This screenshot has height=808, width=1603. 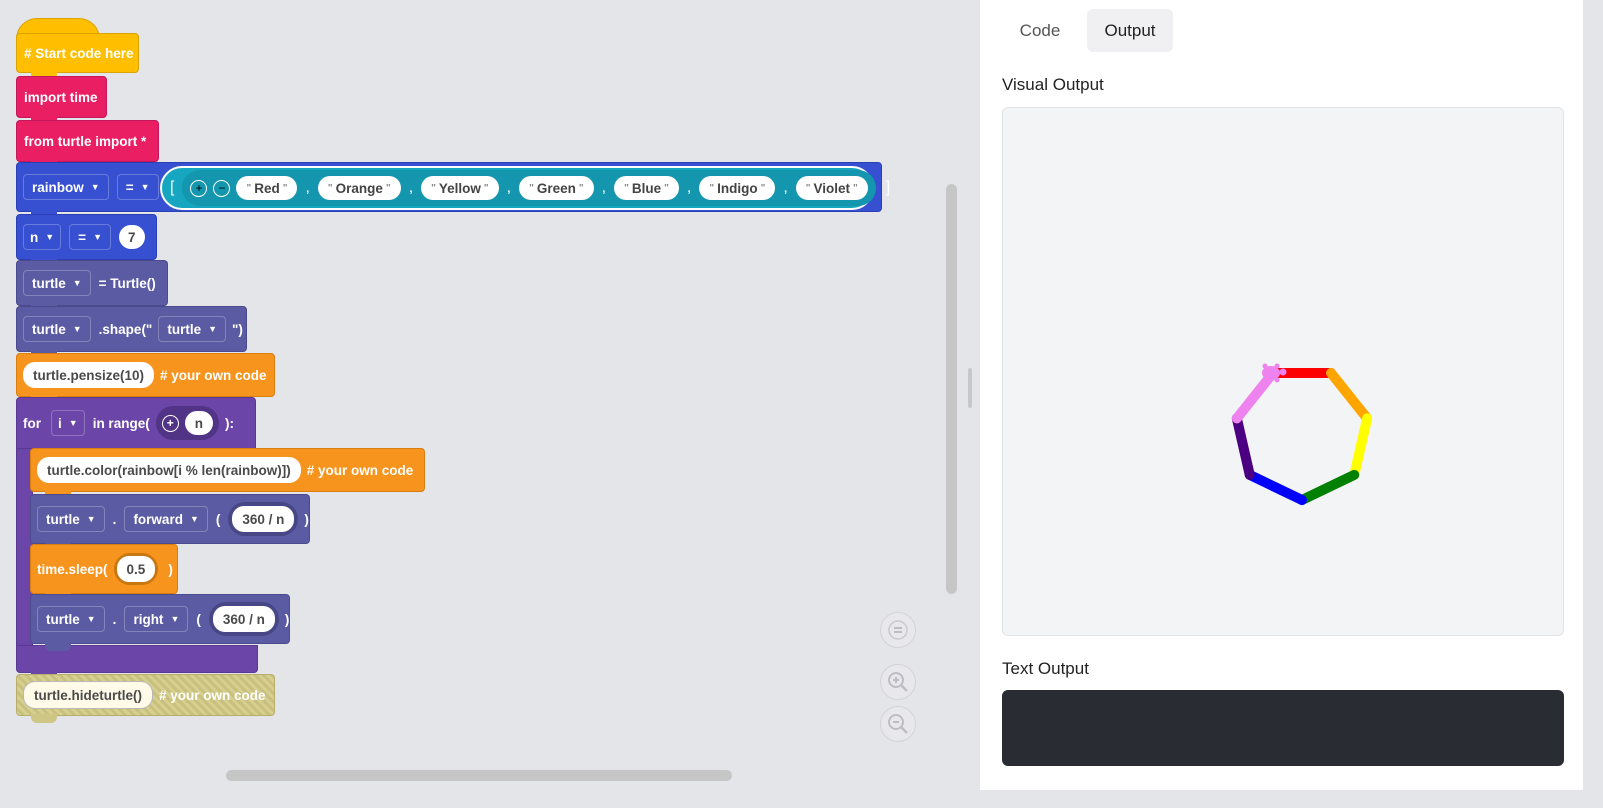 I want to click on zoom-out-icon, so click(x=898, y=724).